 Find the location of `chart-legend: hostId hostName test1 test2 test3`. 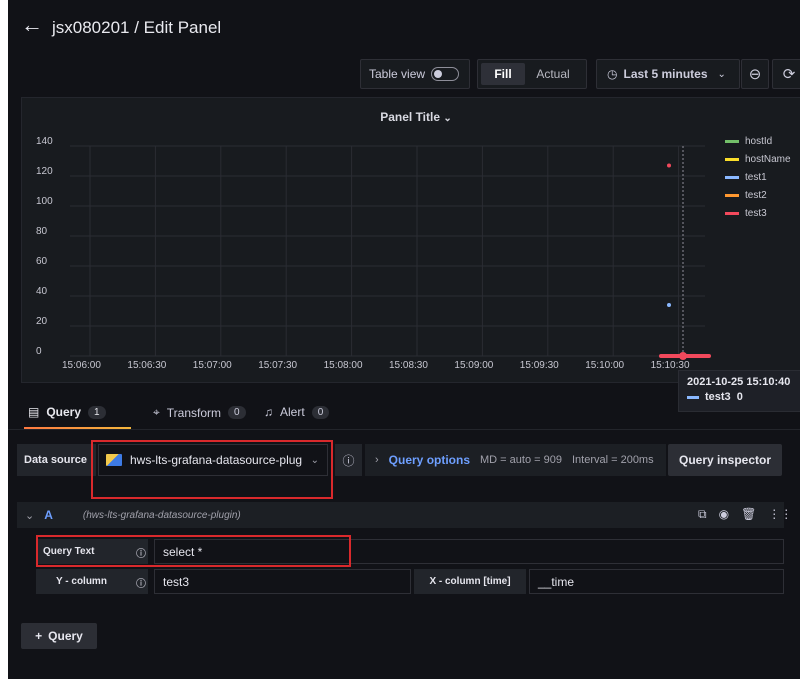

chart-legend: hostId hostName test1 test2 test3 is located at coordinates (758, 177).